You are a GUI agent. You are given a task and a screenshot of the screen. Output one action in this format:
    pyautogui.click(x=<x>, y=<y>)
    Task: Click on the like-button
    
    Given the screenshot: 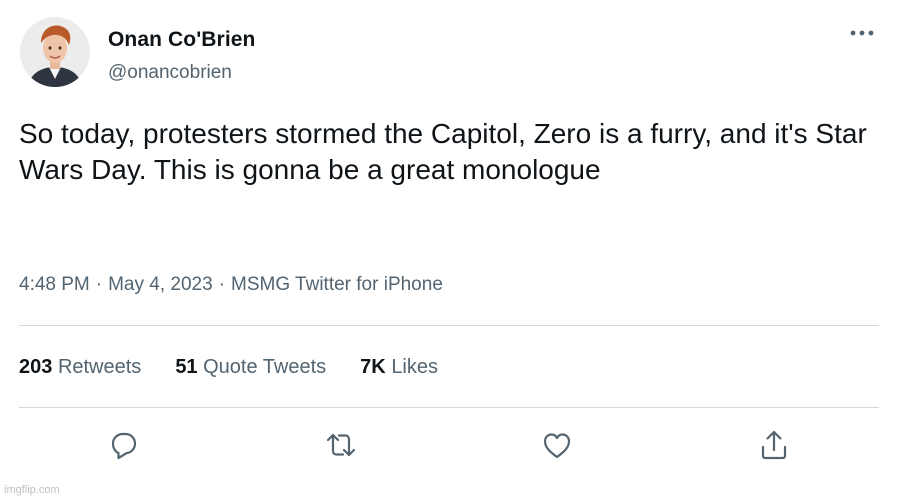 What is the action you would take?
    pyautogui.click(x=557, y=445)
    